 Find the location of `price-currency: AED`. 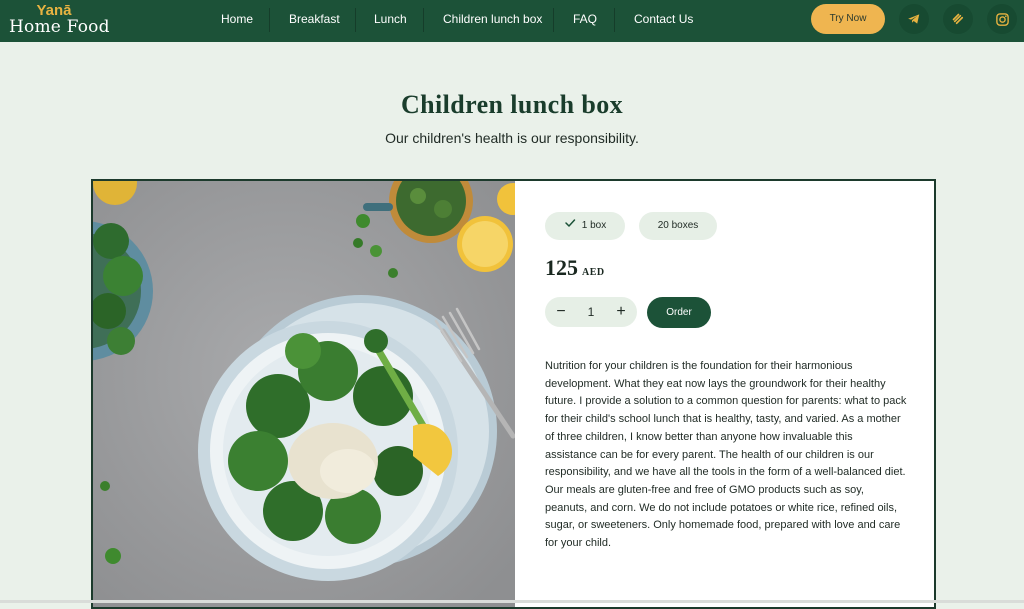

price-currency: AED is located at coordinates (593, 272).